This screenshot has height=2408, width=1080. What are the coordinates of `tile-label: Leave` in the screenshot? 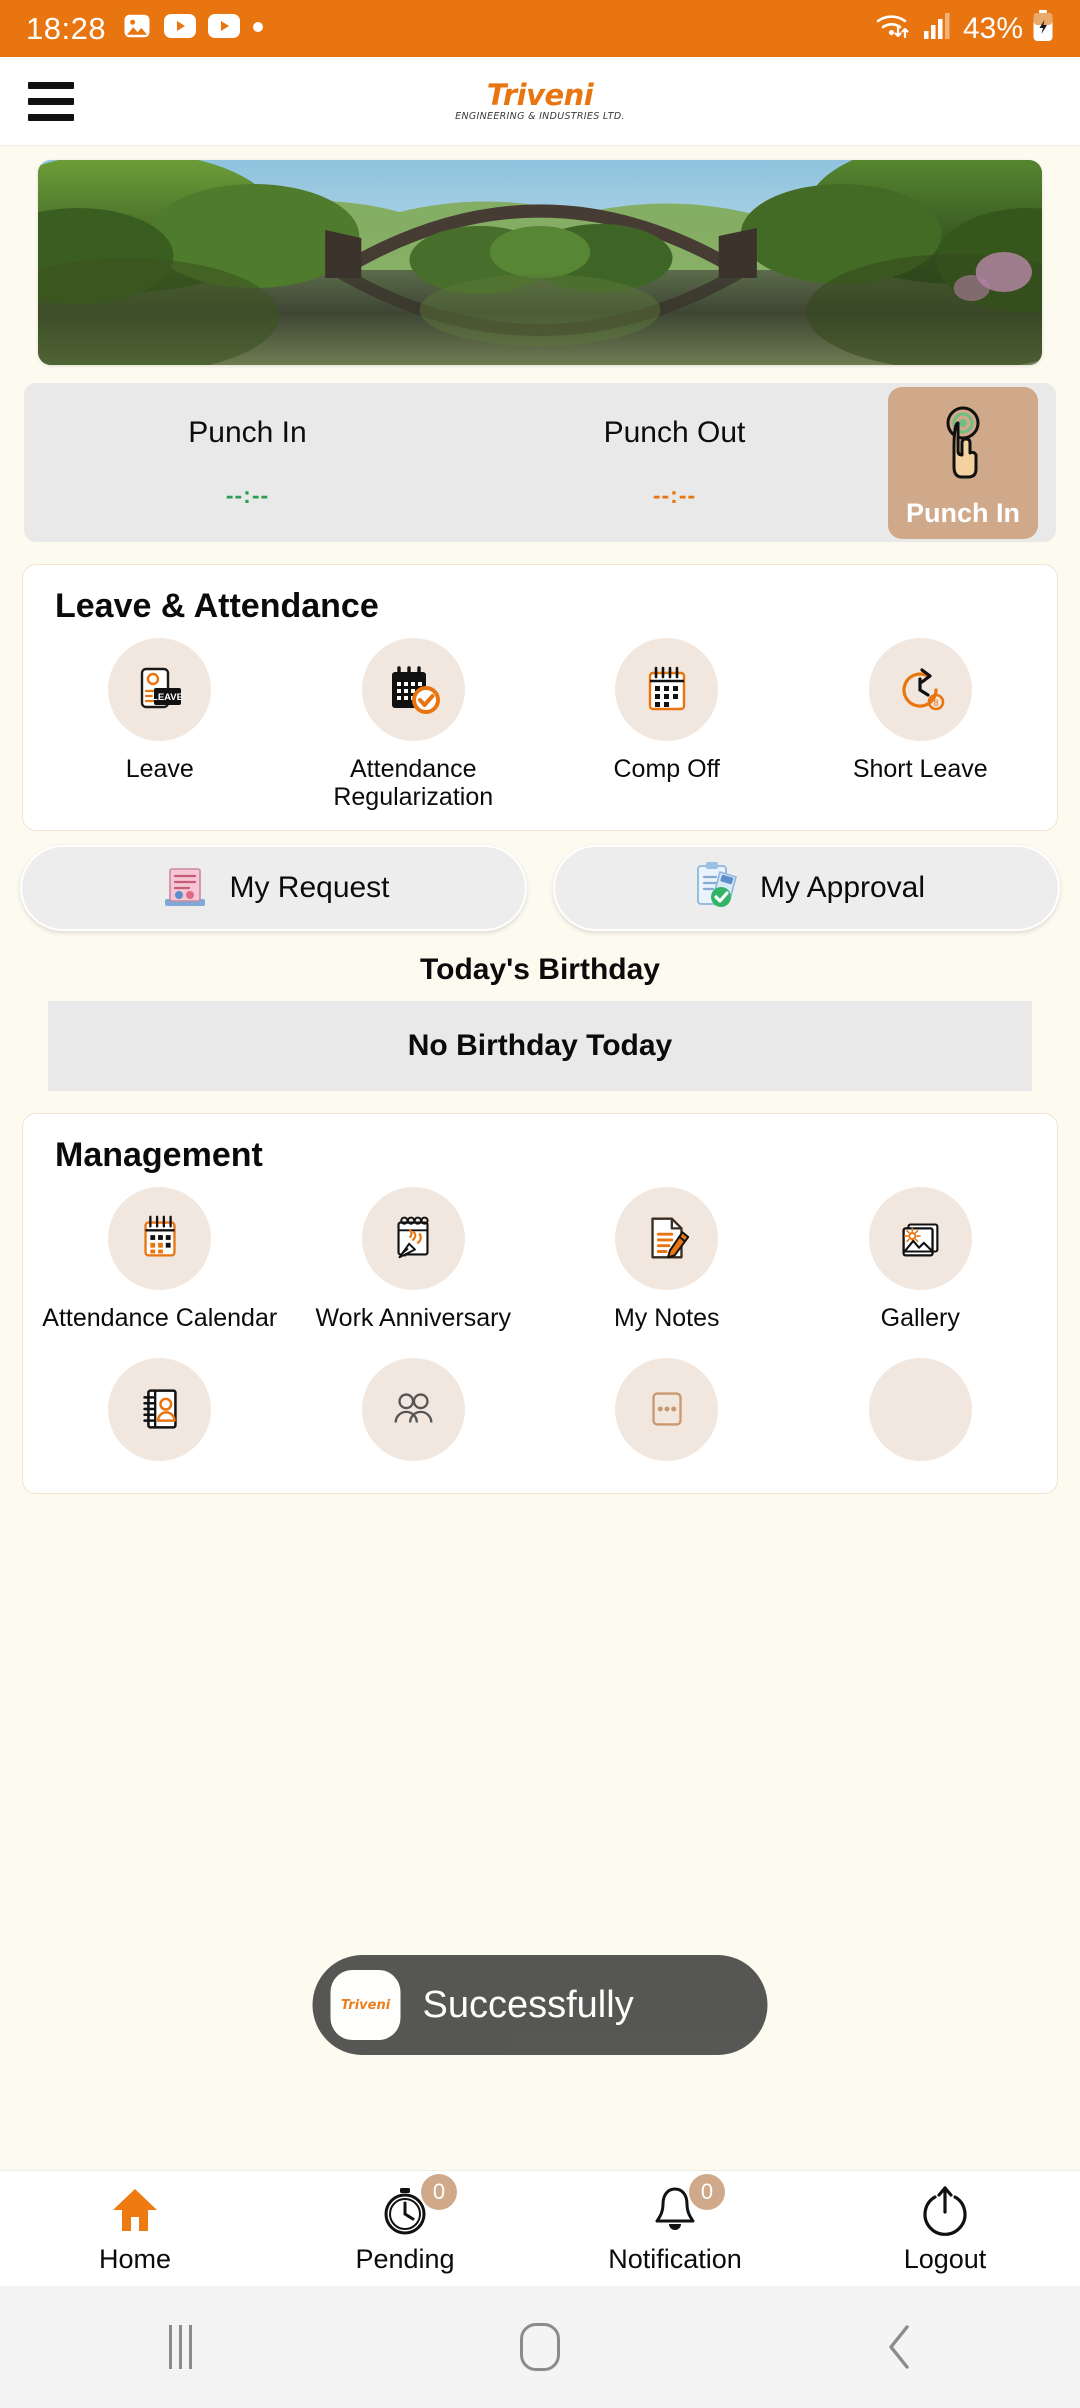 It's located at (159, 769).